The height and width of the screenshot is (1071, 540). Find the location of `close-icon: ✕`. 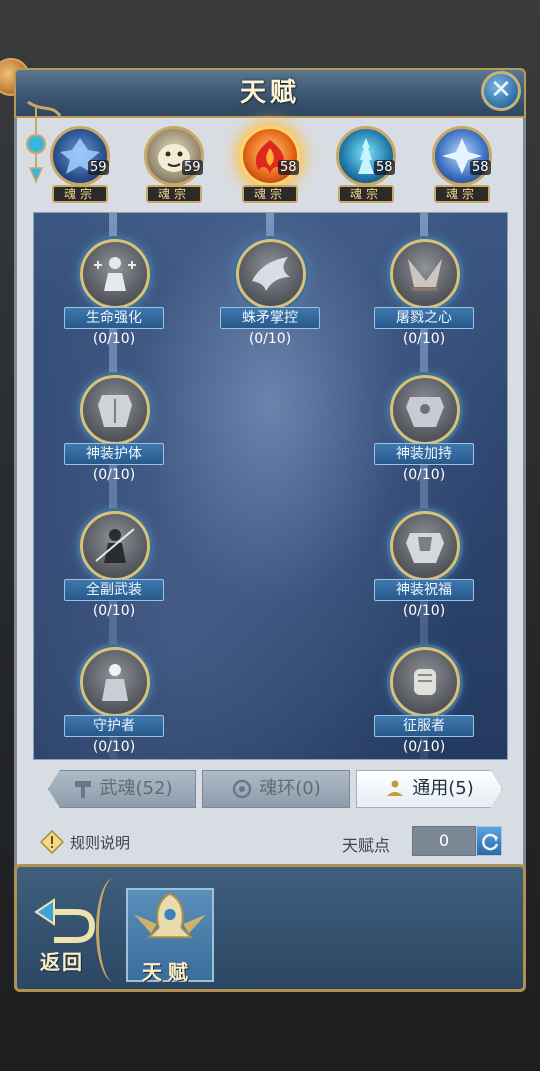

close-icon: ✕ is located at coordinates (501, 90).